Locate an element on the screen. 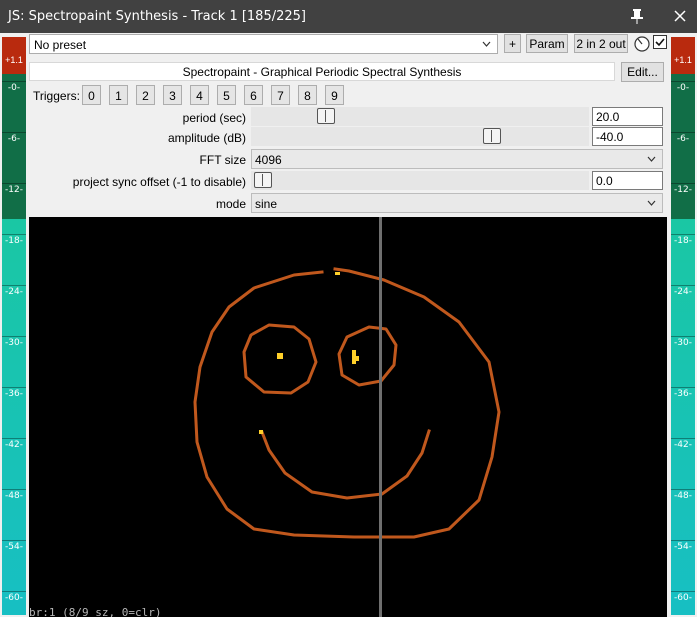 Image resolution: width=697 pixels, height=617 pixels. amplitude-label: amplitude (dB) is located at coordinates (206, 138).